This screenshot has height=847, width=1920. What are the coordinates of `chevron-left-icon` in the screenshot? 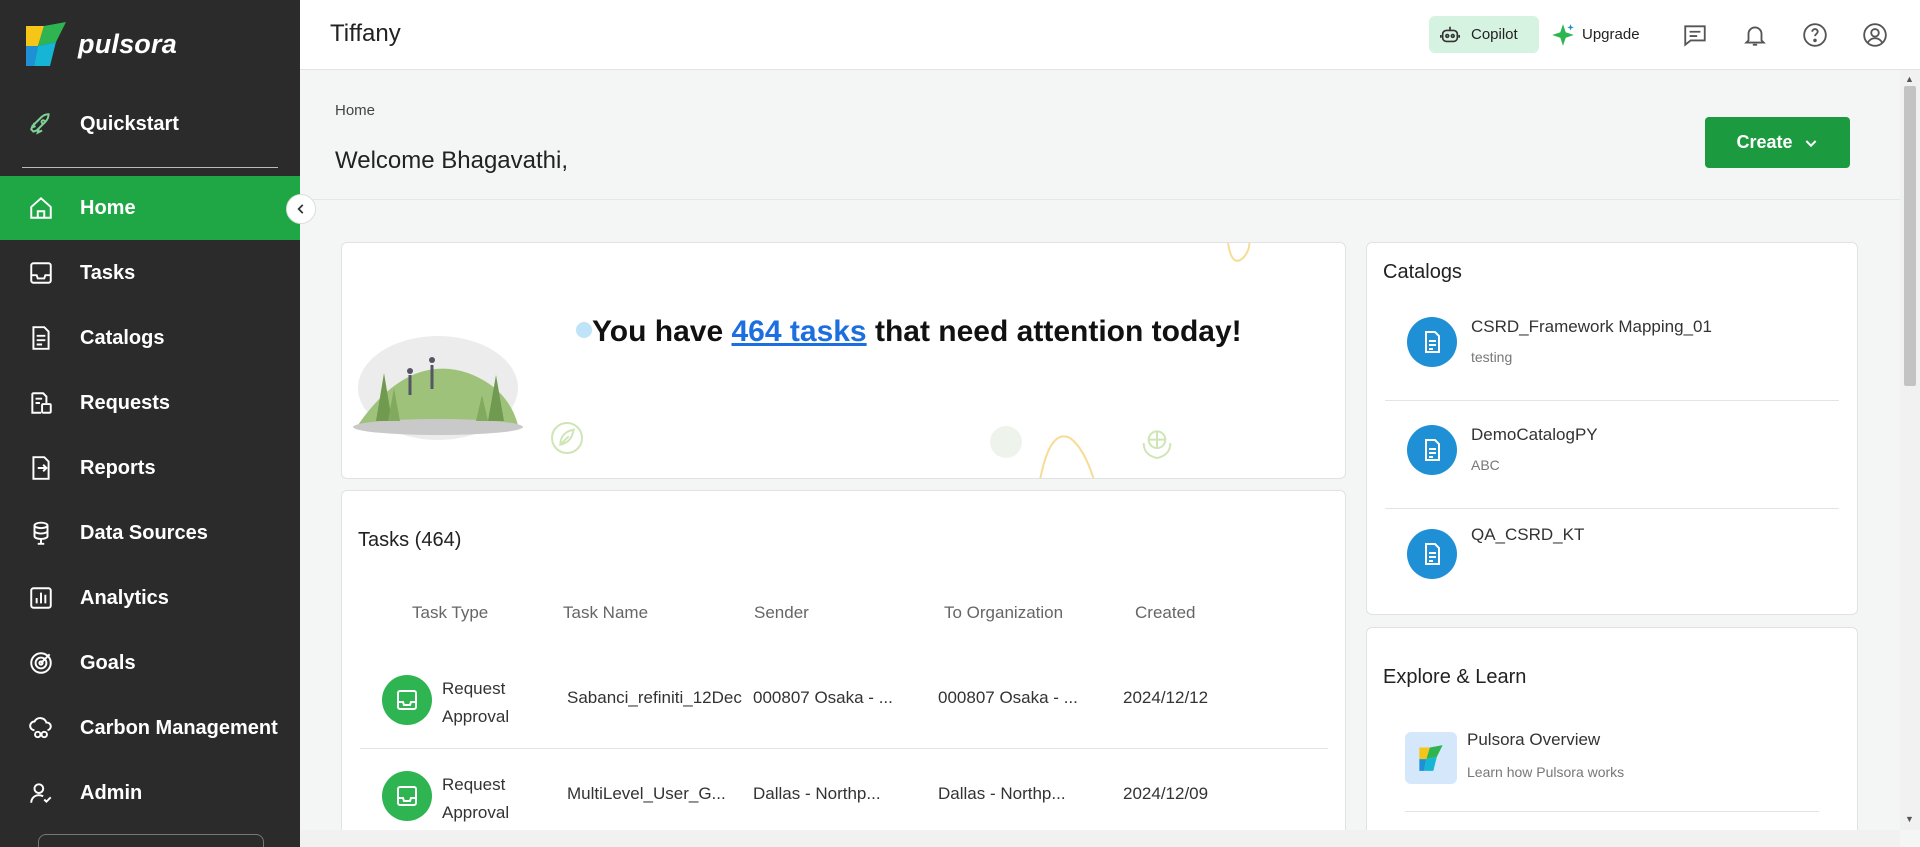 It's located at (300, 209).